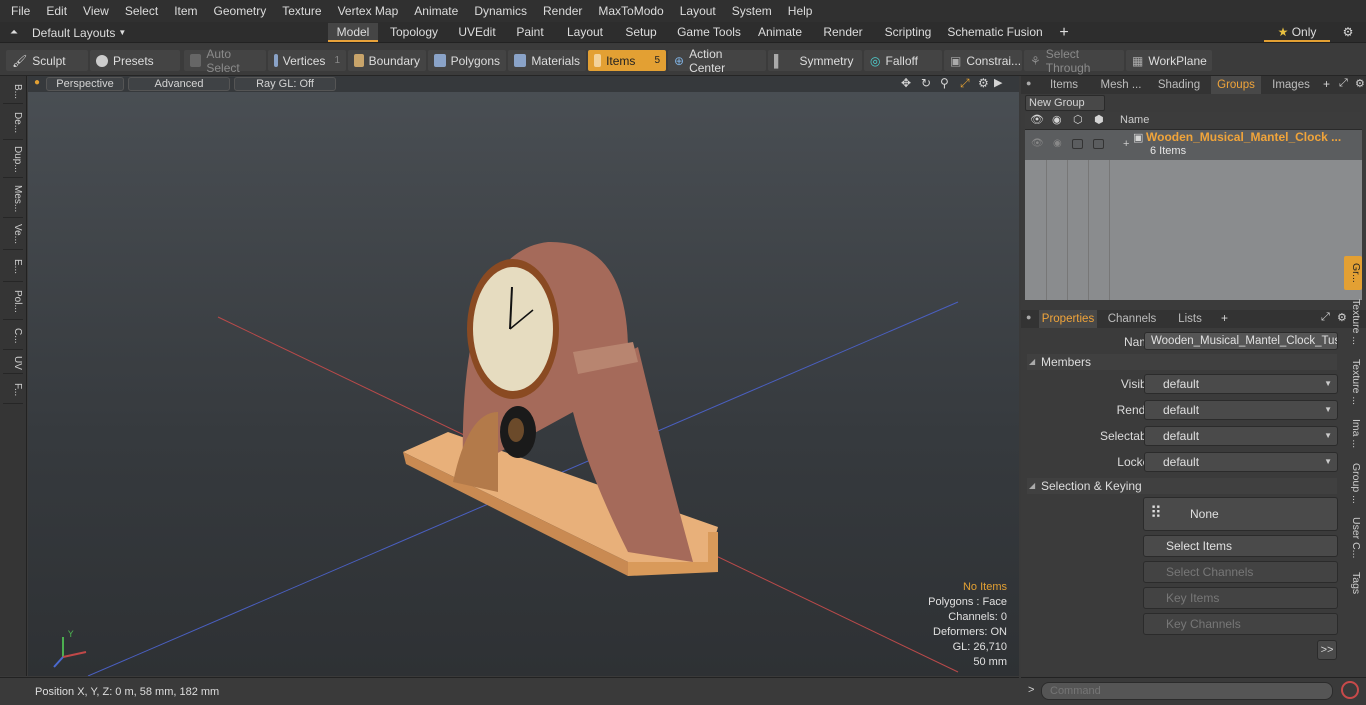 The image size is (1366, 705). Describe the element at coordinates (1057, 143) in the screenshot. I see `row-render-icon: ◉` at that location.